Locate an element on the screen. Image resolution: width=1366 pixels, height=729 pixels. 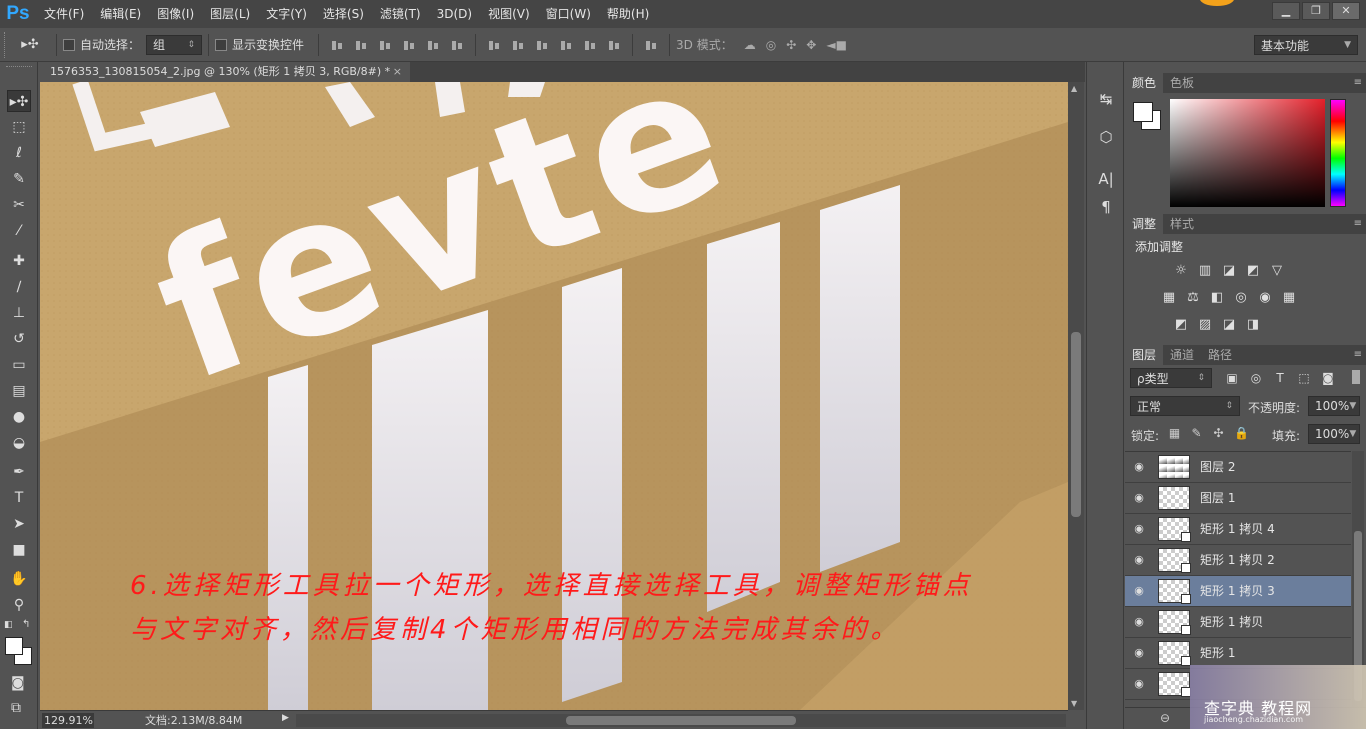
tool-preset-icon: ▸✣ is located at coordinates (30, 44).